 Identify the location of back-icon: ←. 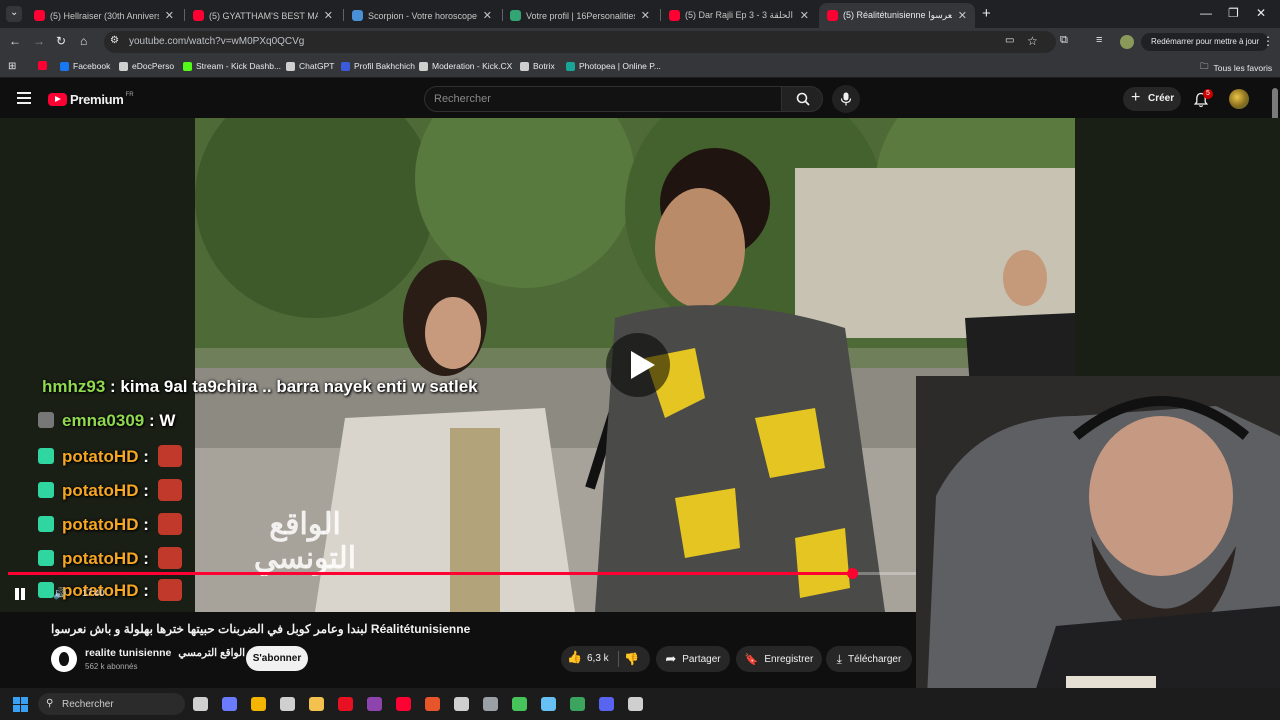
(15, 41).